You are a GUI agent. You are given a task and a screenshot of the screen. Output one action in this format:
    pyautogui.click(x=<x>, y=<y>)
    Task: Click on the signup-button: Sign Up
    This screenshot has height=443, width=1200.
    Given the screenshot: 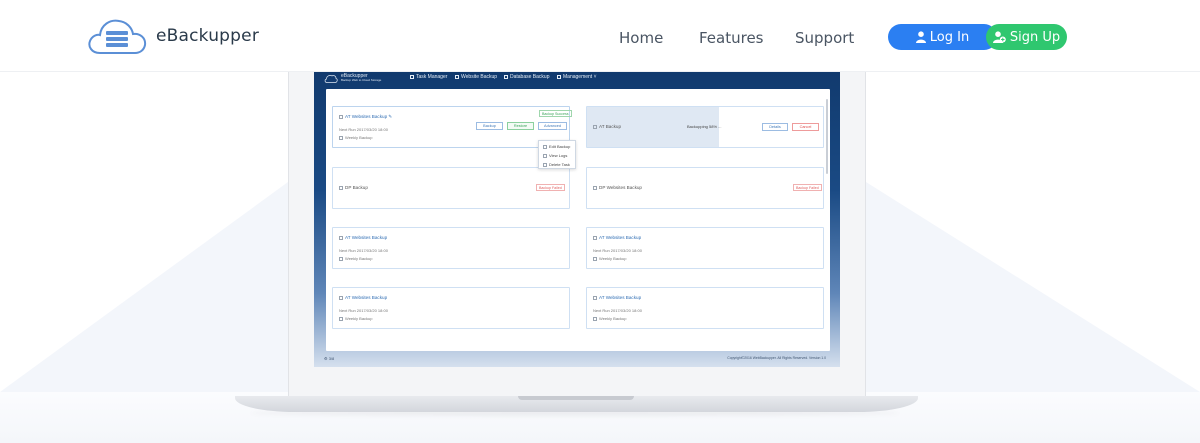 What is the action you would take?
    pyautogui.click(x=1026, y=37)
    